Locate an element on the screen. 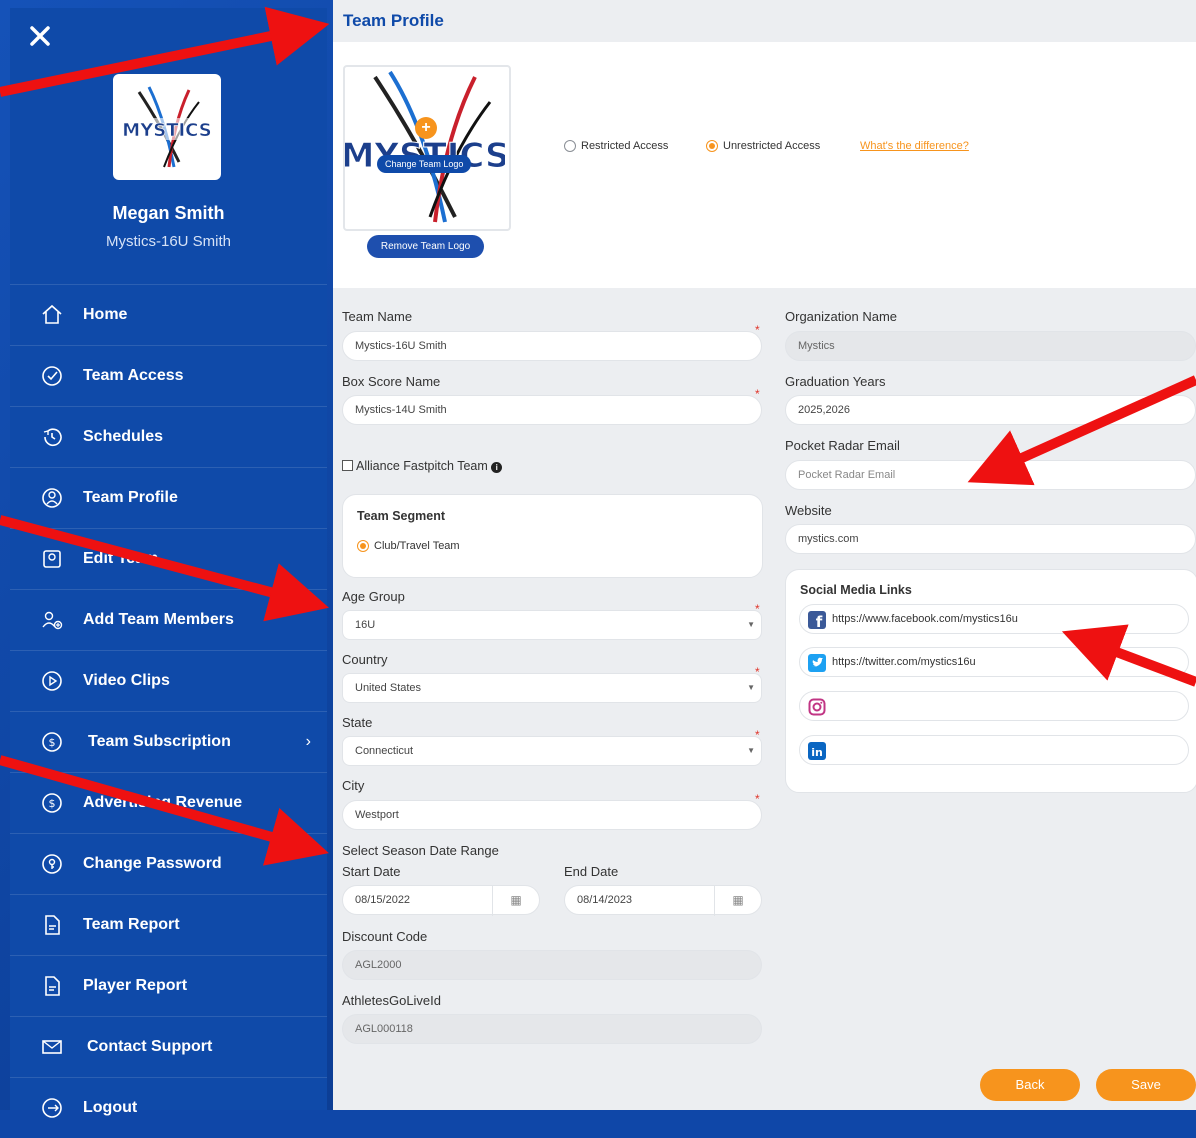  website-label: Website is located at coordinates (808, 510).